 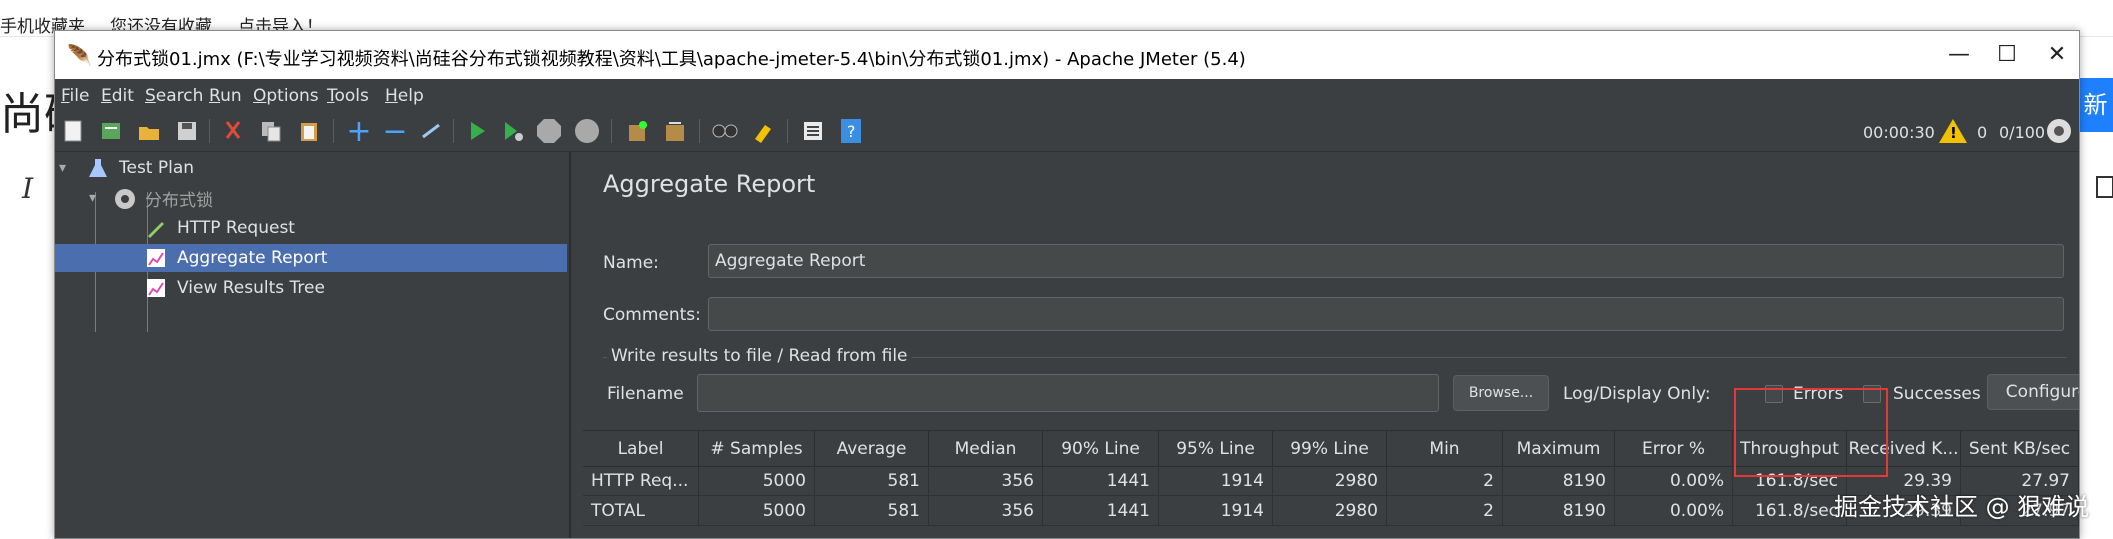 I want to click on column-header: Throughput, so click(x=1790, y=449).